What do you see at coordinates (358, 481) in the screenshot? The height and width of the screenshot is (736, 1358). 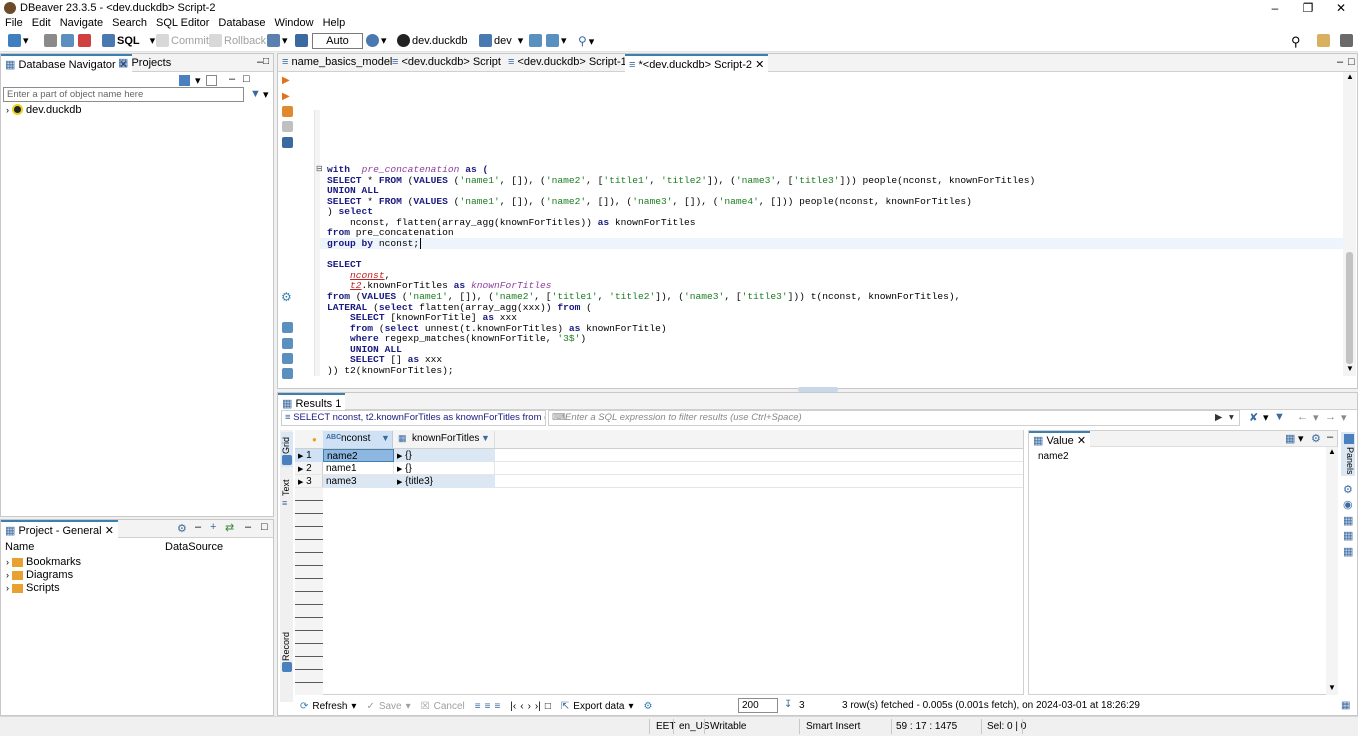 I see `cell-nconst: name3` at bounding box center [358, 481].